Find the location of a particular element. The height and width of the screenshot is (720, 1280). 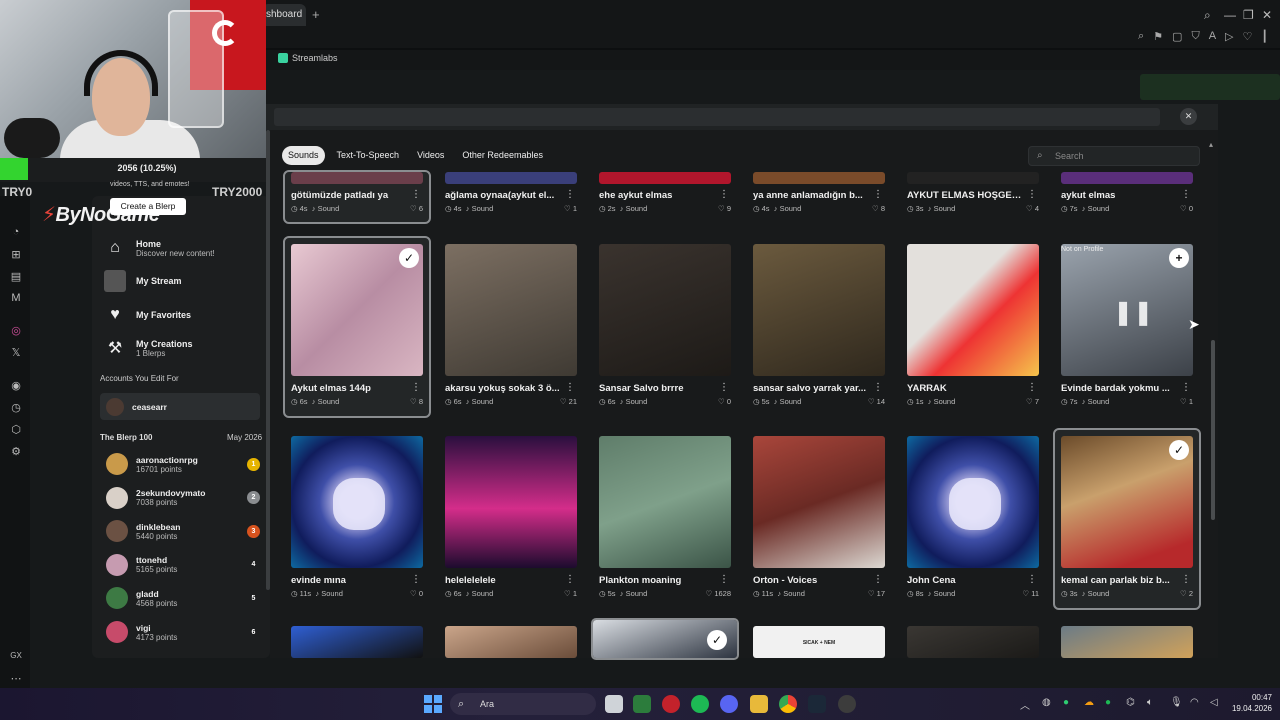

sound-card: ehe aykut elmas ⋮ ◷ 2s ♪ Sound ♡ 9 is located at coordinates (665, 197).